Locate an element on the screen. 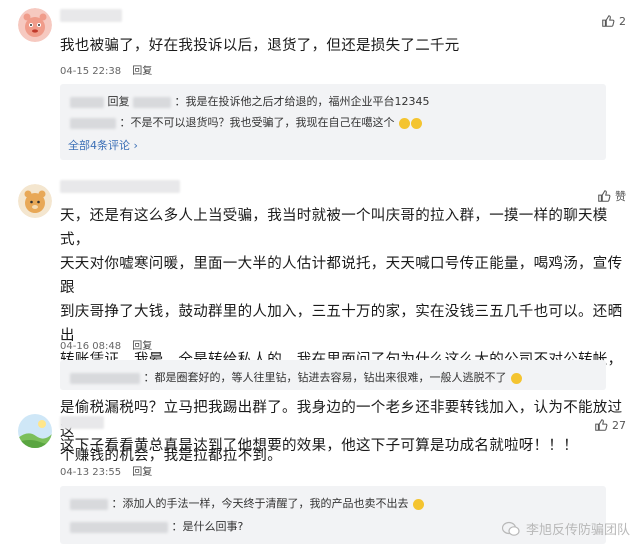  reply-text: ：都是圈套好的，等人往里钻，钻进去容易，钻出来很难，一般人逃脱不了 is located at coordinates (325, 377).